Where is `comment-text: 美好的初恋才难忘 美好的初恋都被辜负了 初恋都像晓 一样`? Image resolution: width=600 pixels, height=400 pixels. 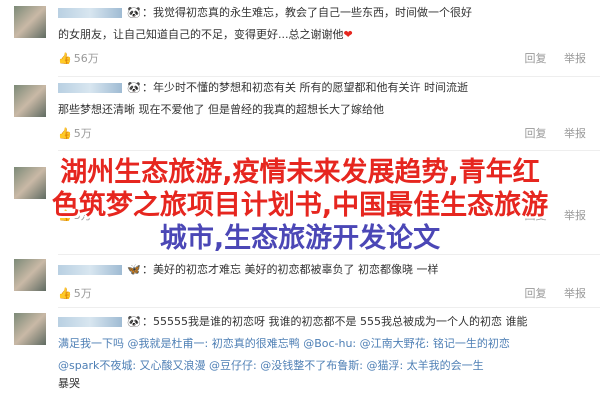
comment-text: 美好的初恋才难忘 美好的初恋都被辜负了 初恋都像晓 一样 is located at coordinates (296, 269).